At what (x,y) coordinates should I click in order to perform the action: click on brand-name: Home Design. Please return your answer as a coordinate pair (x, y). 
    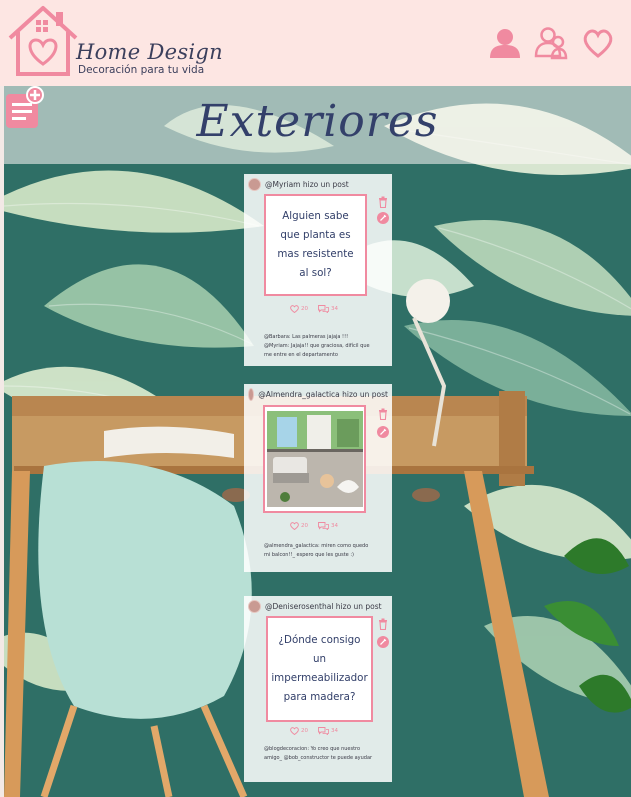
    Looking at the image, I should click on (149, 52).